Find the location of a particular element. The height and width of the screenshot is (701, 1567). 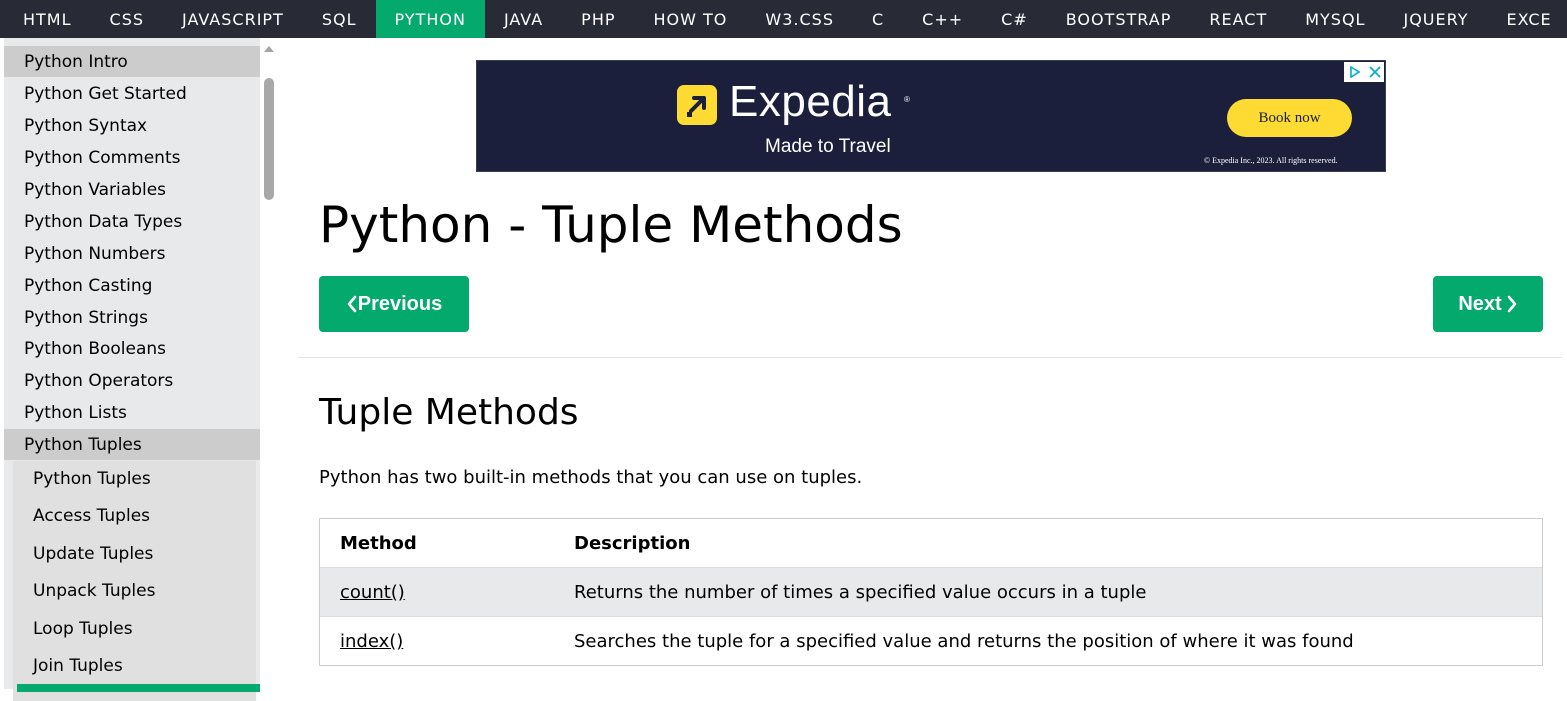

nav-excel: EXCE is located at coordinates (1527, 19).